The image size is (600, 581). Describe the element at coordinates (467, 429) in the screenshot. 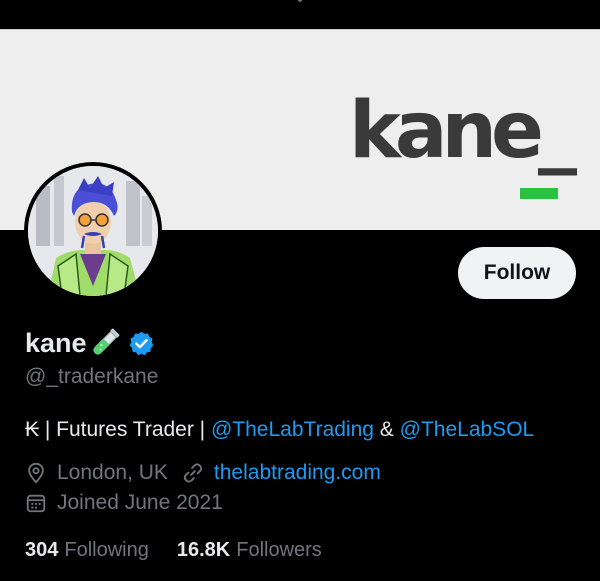

I see `bio-mention-thelabsol: @TheLabSOL` at that location.